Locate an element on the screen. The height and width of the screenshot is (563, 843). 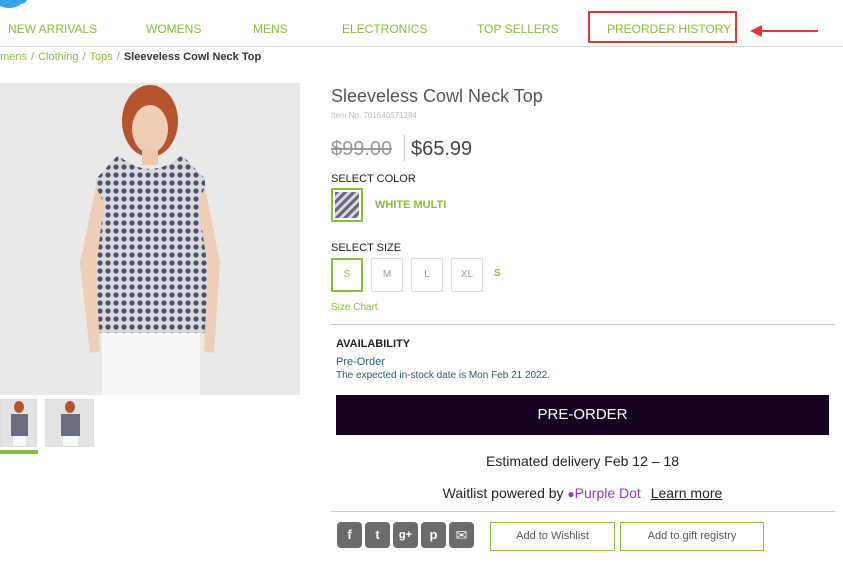
size-option-s: S is located at coordinates (347, 275).